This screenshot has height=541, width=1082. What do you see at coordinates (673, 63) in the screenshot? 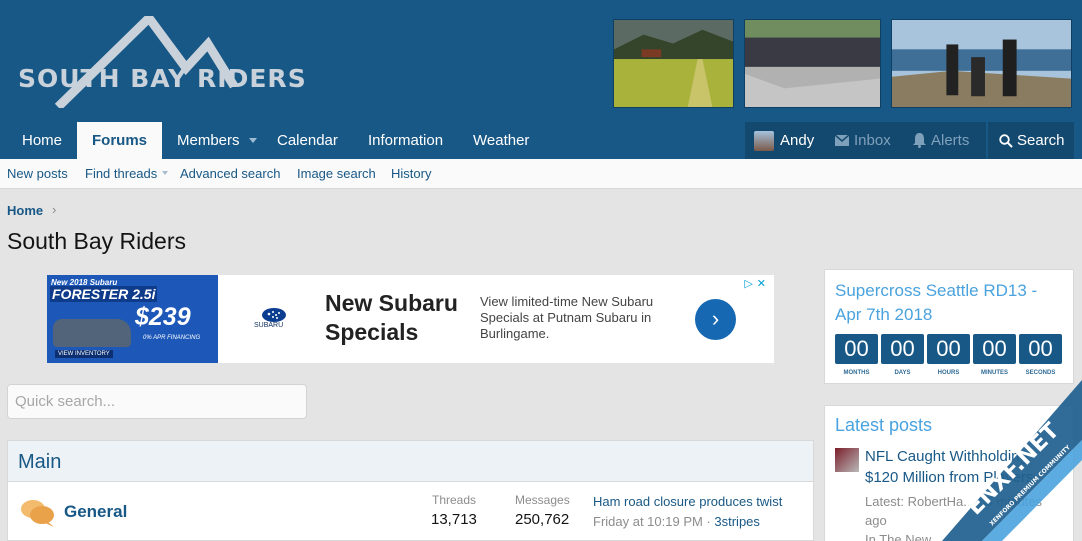
I see `header-photo-meadow` at bounding box center [673, 63].